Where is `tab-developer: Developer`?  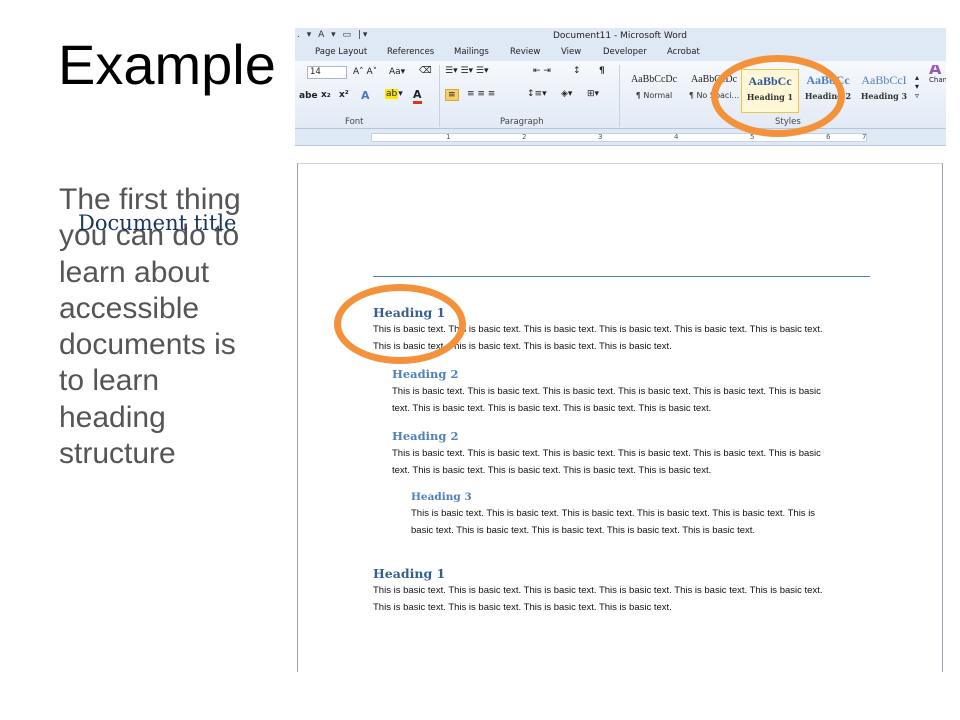
tab-developer: Developer is located at coordinates (625, 52).